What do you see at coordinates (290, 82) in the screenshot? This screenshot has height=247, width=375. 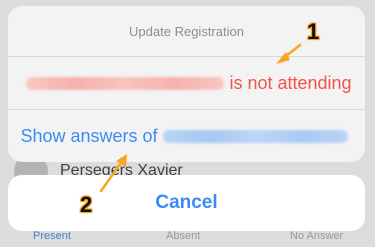 I see `not-attending-label: is not attending` at bounding box center [290, 82].